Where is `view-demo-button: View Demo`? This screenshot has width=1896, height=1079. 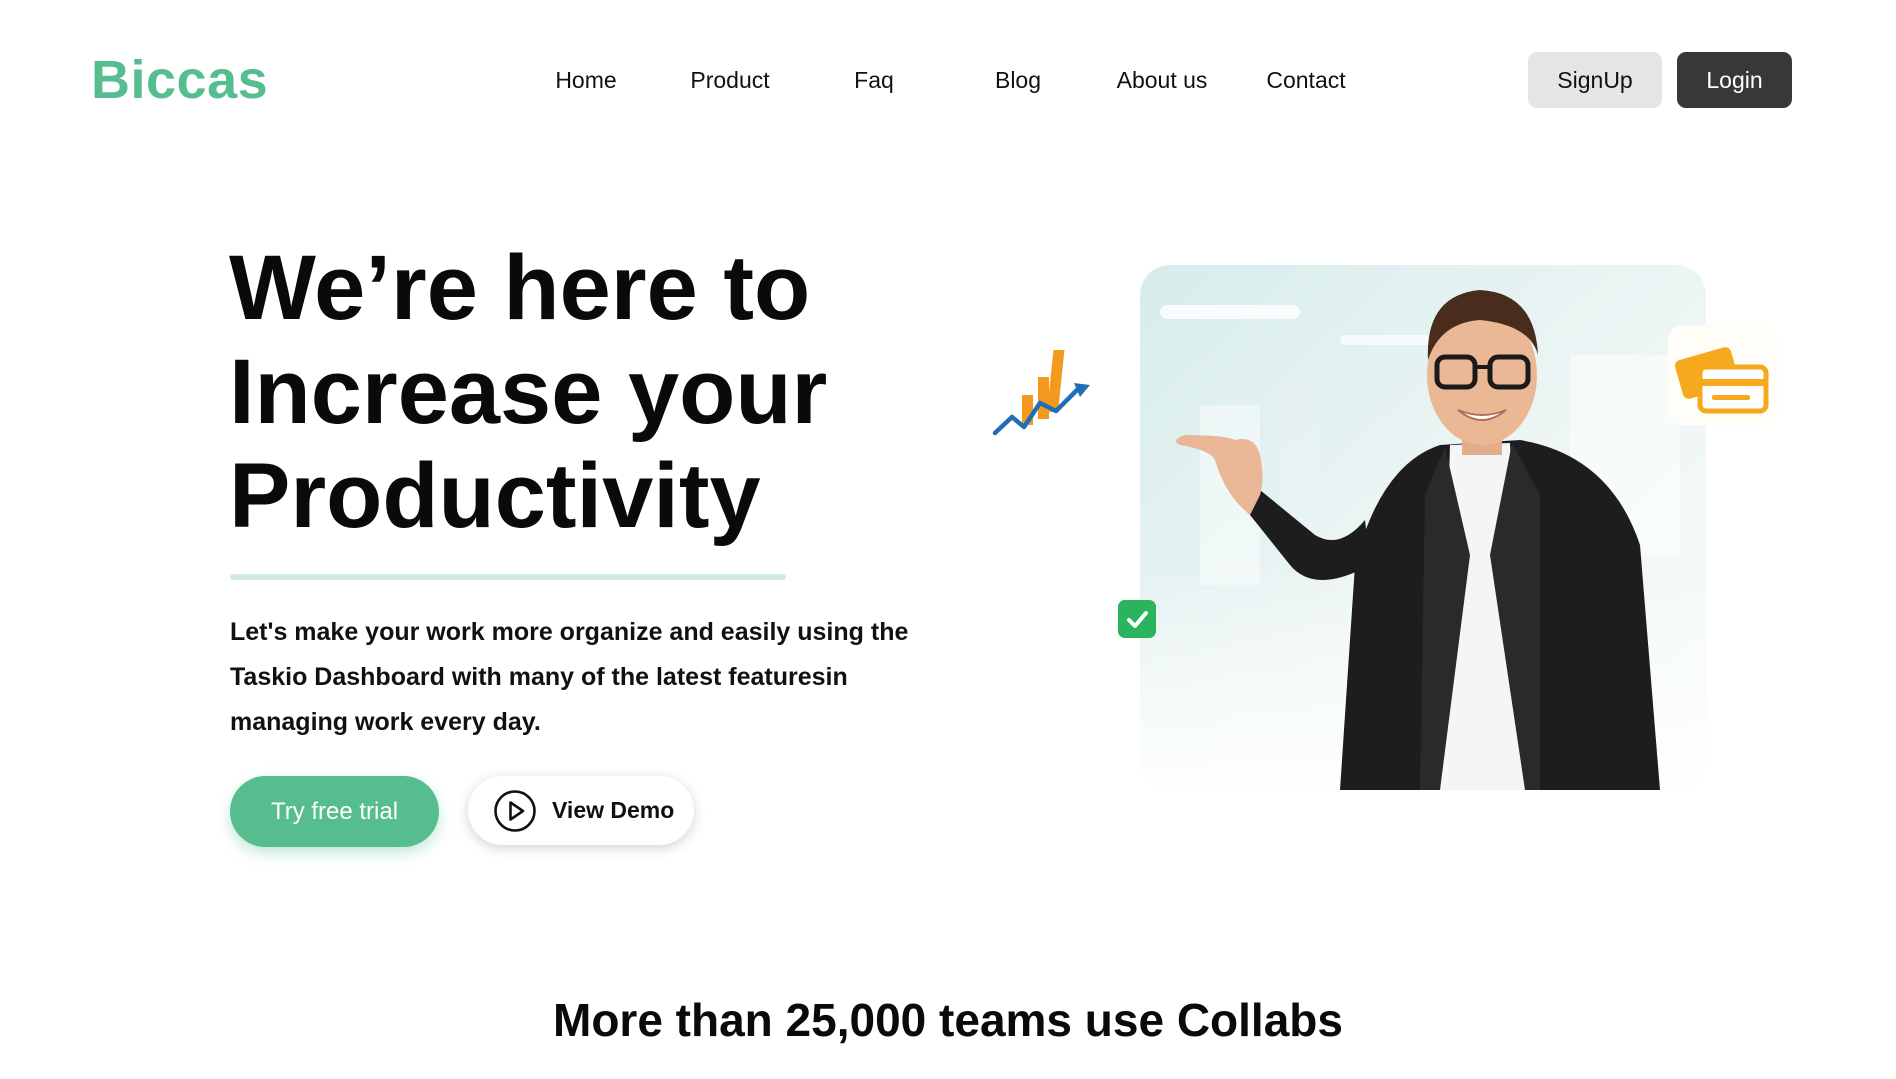
view-demo-button: View Demo is located at coordinates (581, 810).